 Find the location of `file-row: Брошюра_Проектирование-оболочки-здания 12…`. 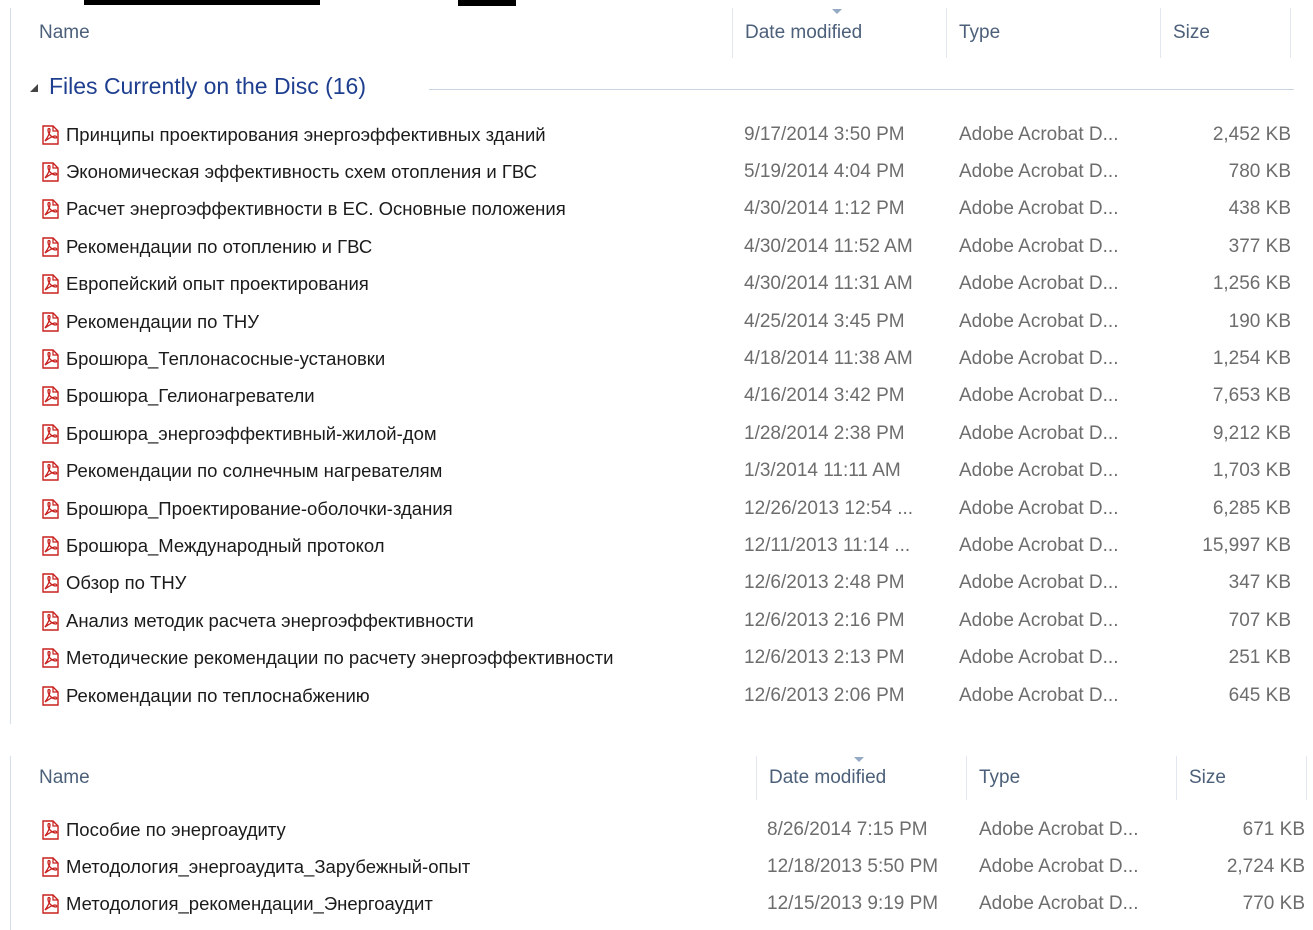

file-row: Брошюра_Проектирование-оболочки-здания 12… is located at coordinates (662, 508).